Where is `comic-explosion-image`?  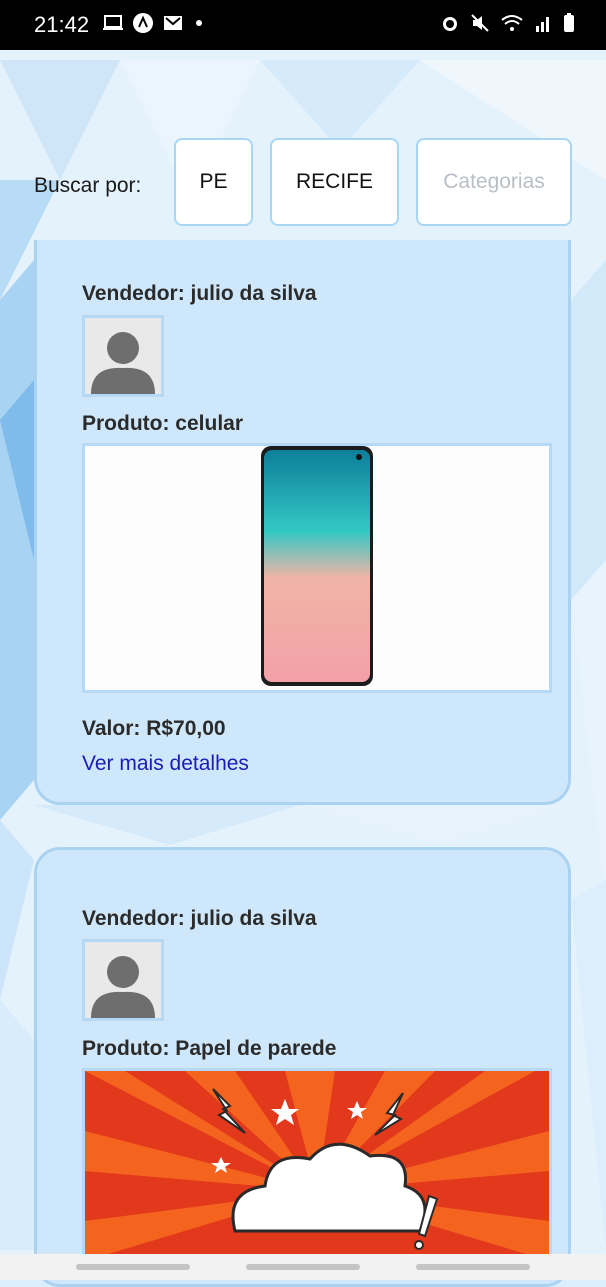
comic-explosion-image is located at coordinates (317, 1168).